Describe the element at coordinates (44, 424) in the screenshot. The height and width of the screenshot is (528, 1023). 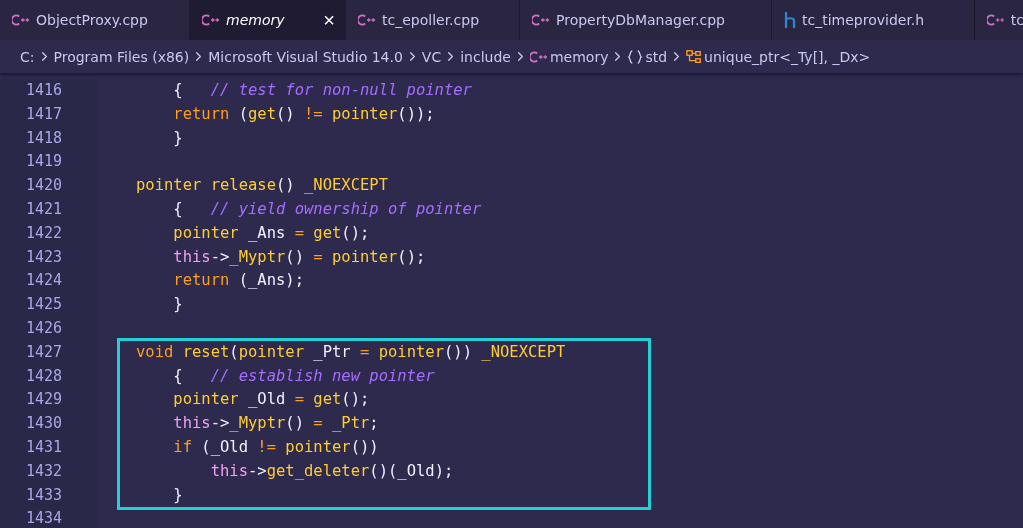
I see `line-number: 1430` at that location.